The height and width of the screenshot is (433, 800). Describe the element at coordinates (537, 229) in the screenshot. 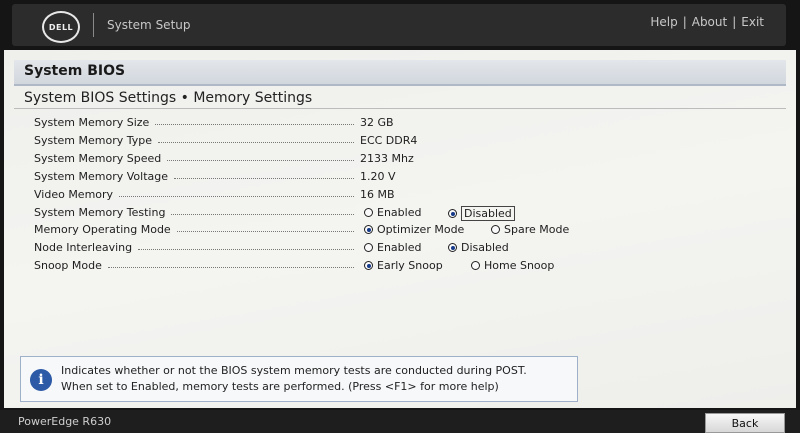

I see `radio-label: Spare Mode` at that location.